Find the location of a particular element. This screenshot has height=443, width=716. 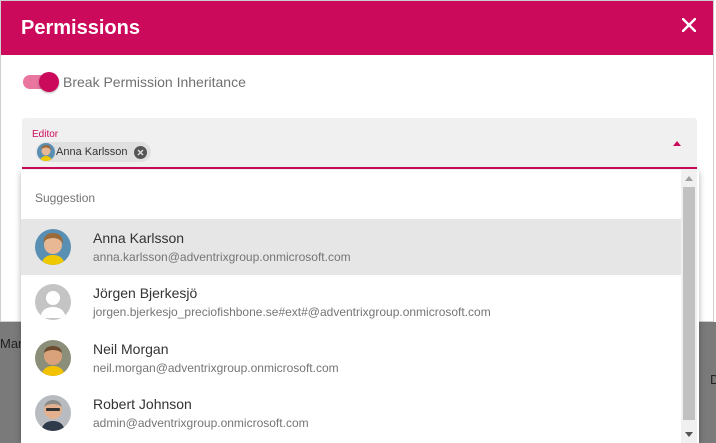

suggestion-header: Suggestion is located at coordinates (65, 198).